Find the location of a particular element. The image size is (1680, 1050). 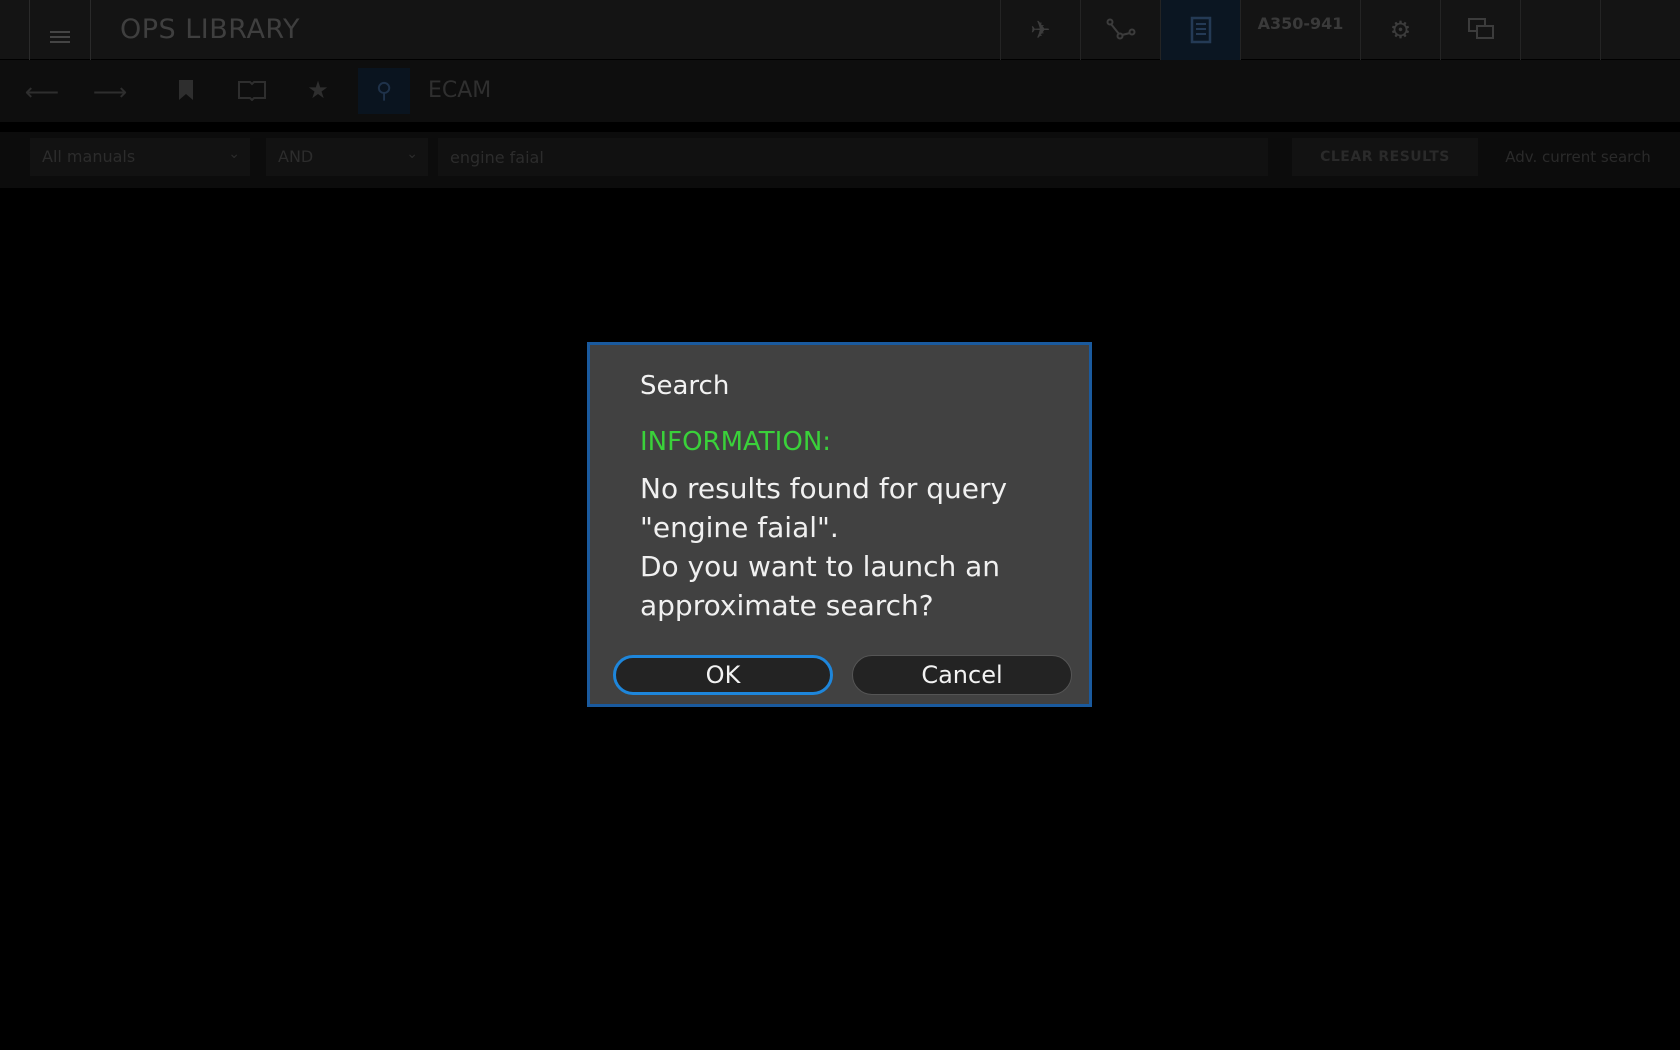

operator-select-value: AND is located at coordinates (296, 156).